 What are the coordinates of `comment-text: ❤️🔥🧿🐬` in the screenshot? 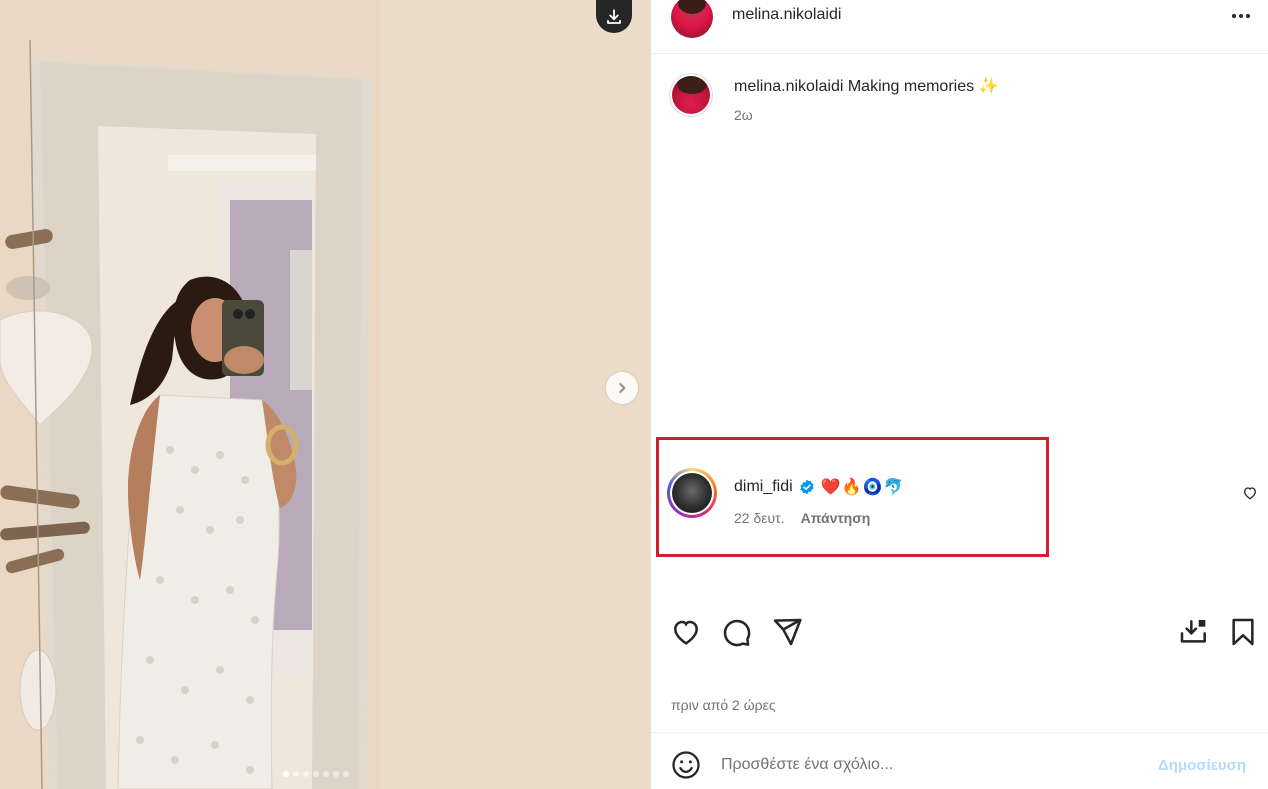 It's located at (862, 487).